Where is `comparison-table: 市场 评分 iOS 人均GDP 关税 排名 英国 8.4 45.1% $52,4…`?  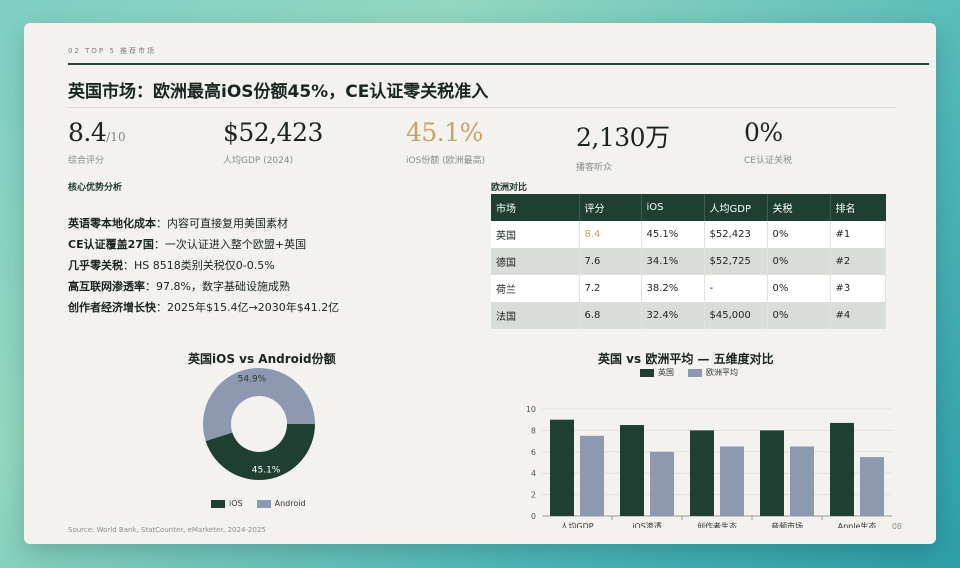 comparison-table: 市场 评分 iOS 人均GDP 关税 排名 英国 8.4 45.1% $52,4… is located at coordinates (688, 261).